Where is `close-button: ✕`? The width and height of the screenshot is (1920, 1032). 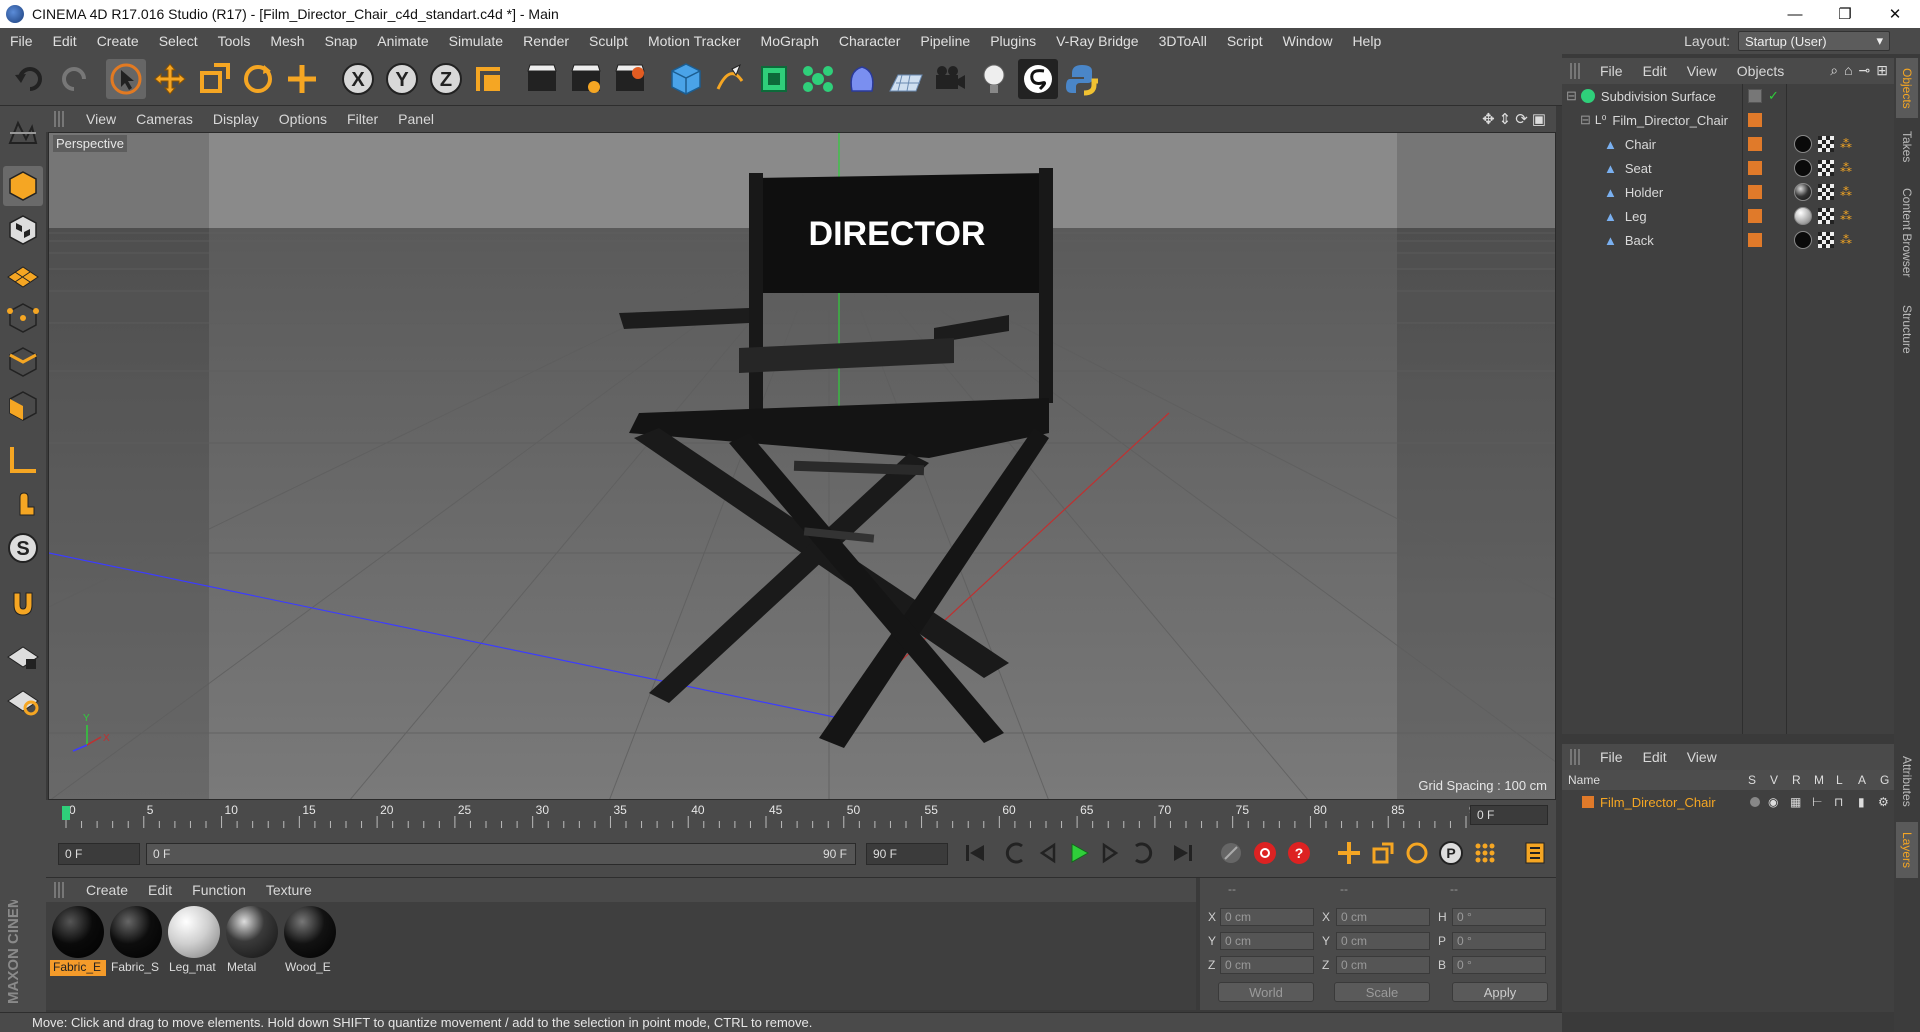 close-button: ✕ is located at coordinates (1895, 14).